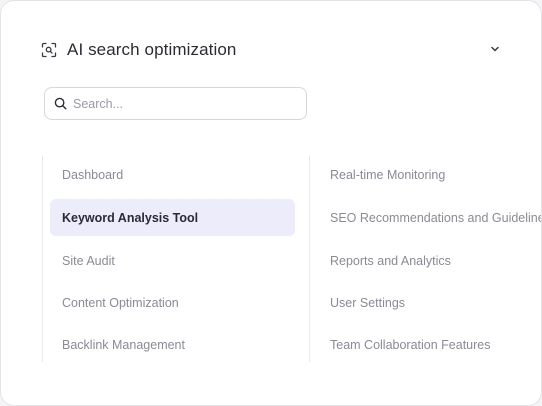 The width and height of the screenshot is (542, 406). I want to click on search-box, so click(175, 103).